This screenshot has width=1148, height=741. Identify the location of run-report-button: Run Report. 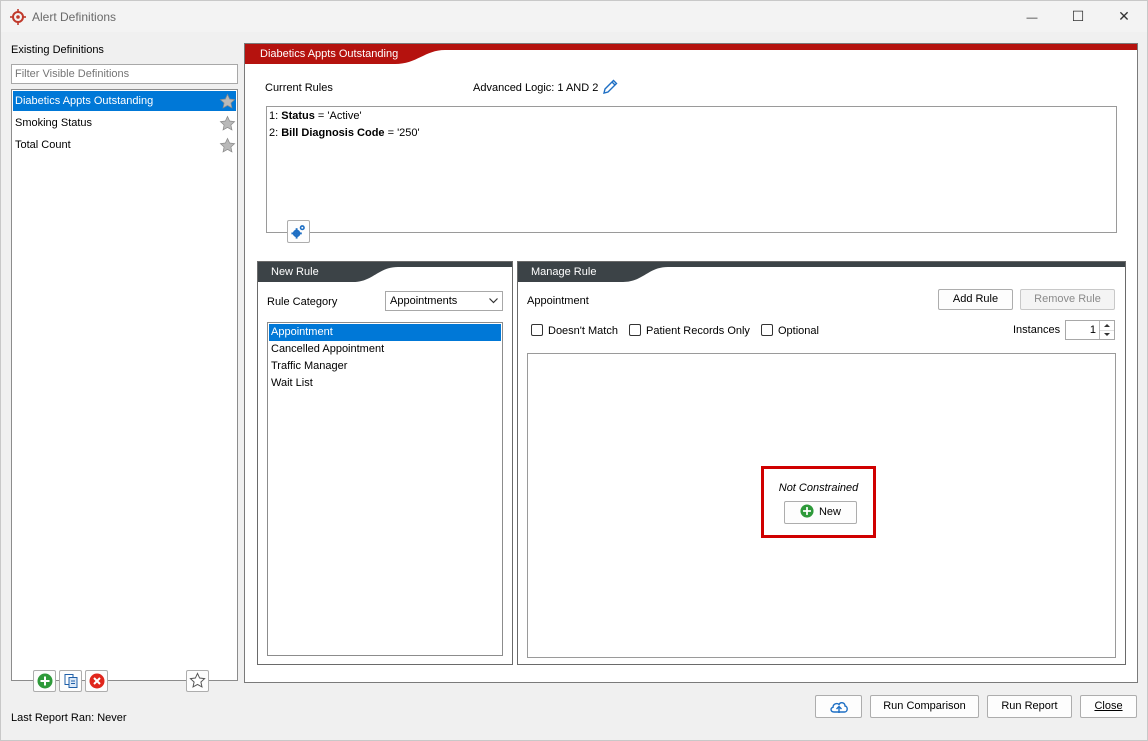
(1029, 706).